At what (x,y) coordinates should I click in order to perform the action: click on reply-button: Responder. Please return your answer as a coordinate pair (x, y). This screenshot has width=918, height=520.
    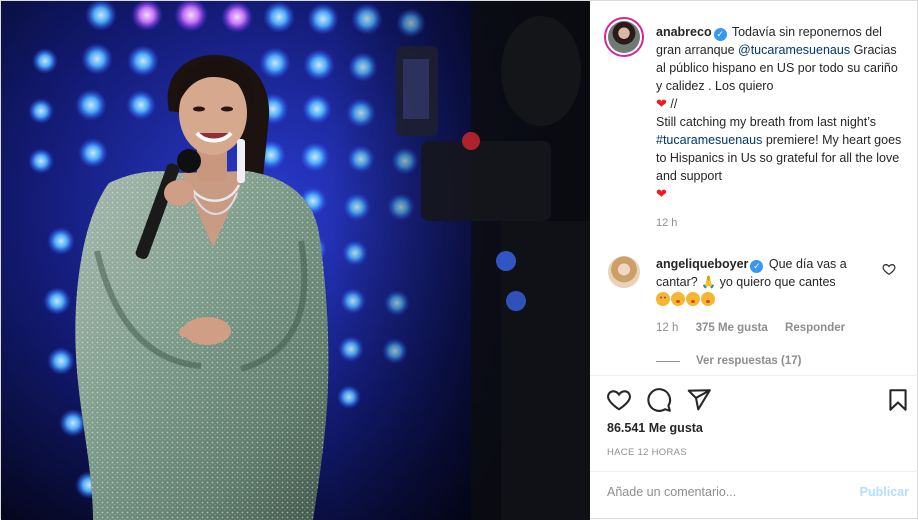
    Looking at the image, I should click on (815, 328).